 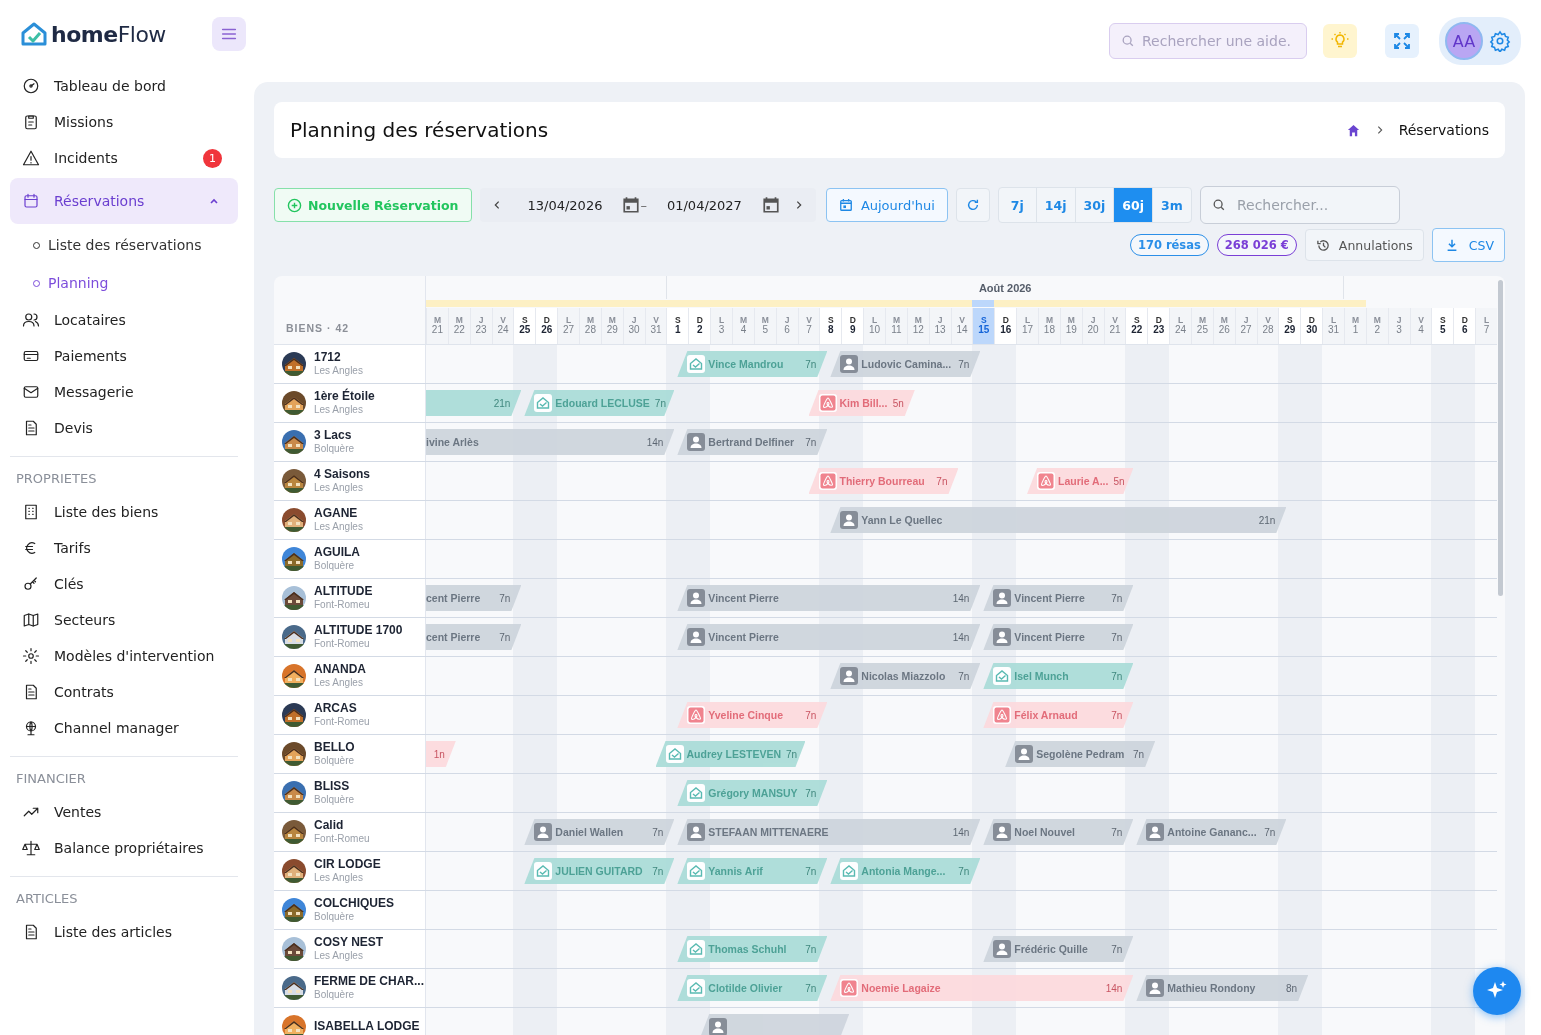 What do you see at coordinates (704, 205) in the screenshot?
I see `end-date: 01/04/2027` at bounding box center [704, 205].